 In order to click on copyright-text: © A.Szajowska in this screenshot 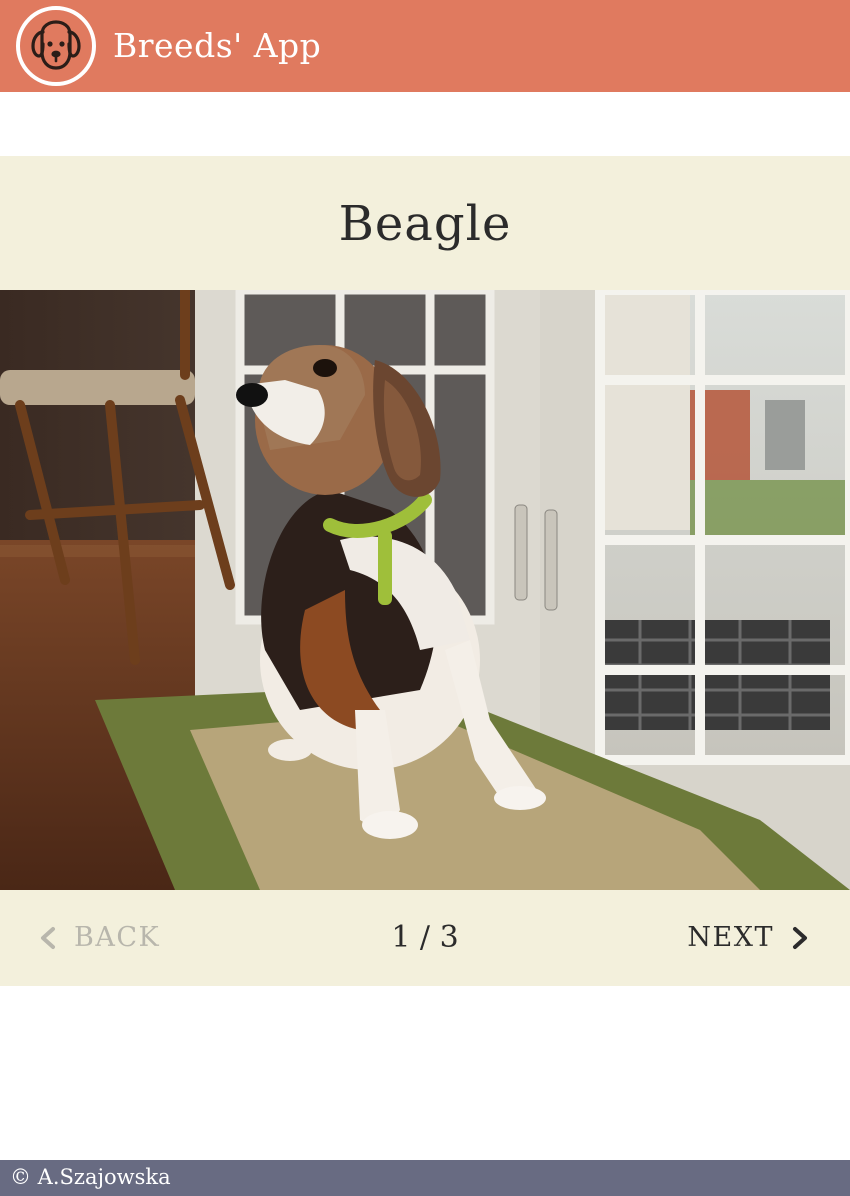, I will do `click(90, 1177)`.